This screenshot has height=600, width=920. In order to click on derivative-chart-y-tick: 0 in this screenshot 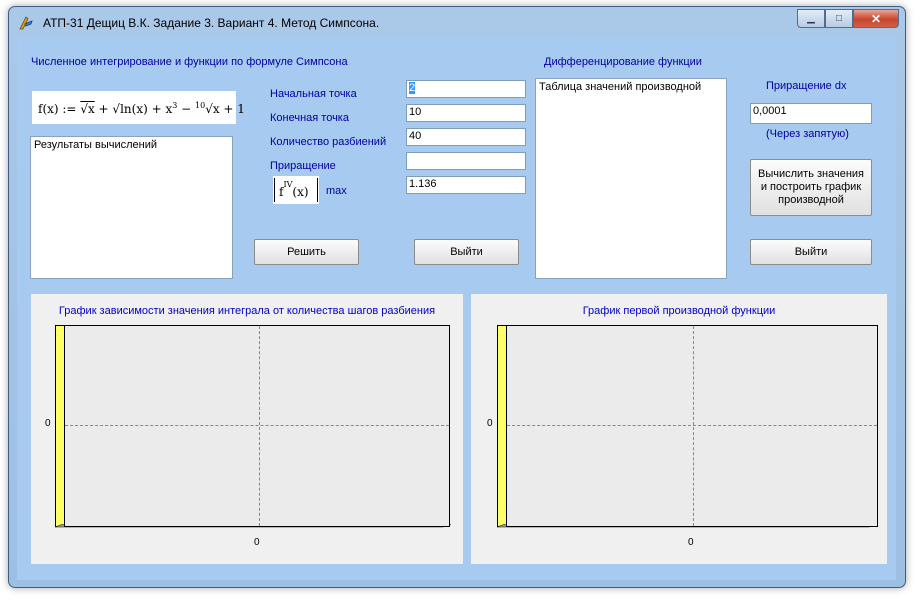, I will do `click(490, 423)`.